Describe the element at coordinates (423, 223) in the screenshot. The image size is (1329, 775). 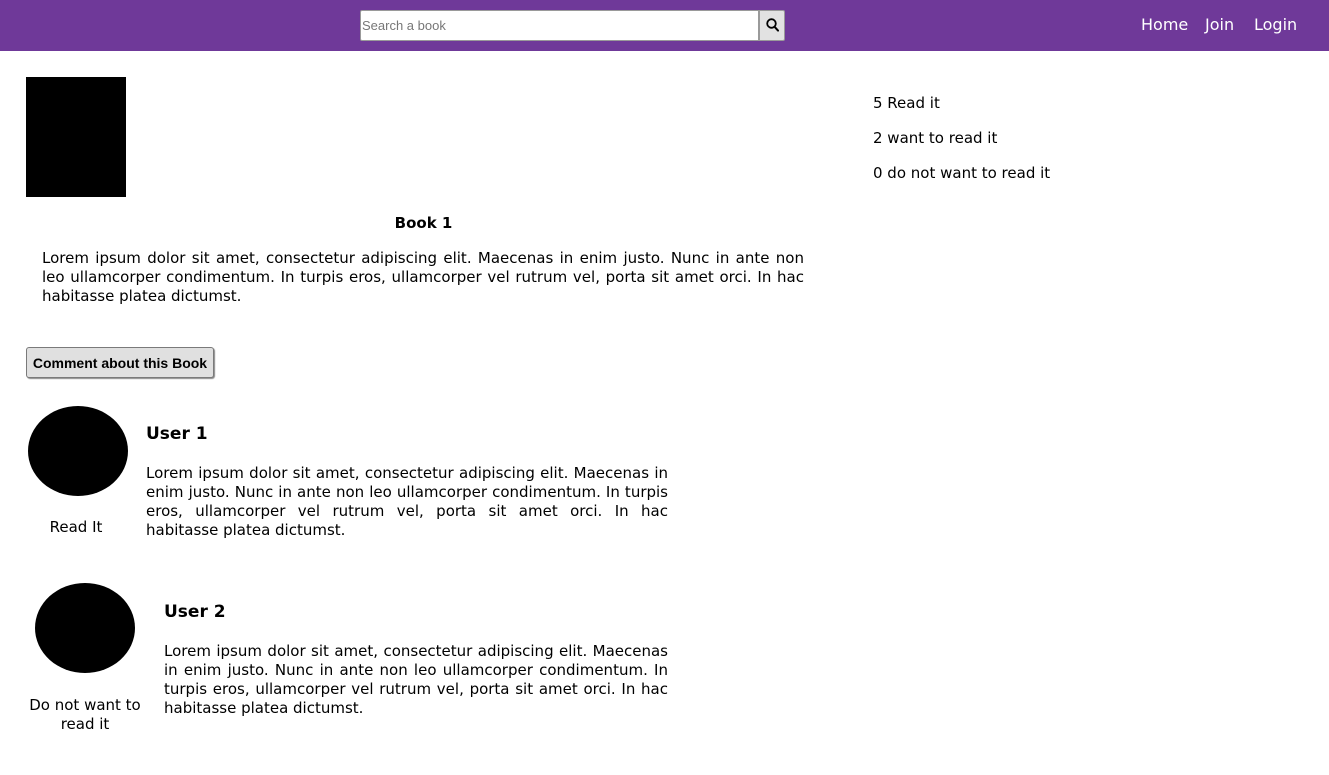
I see `book-title: Book 1` at that location.